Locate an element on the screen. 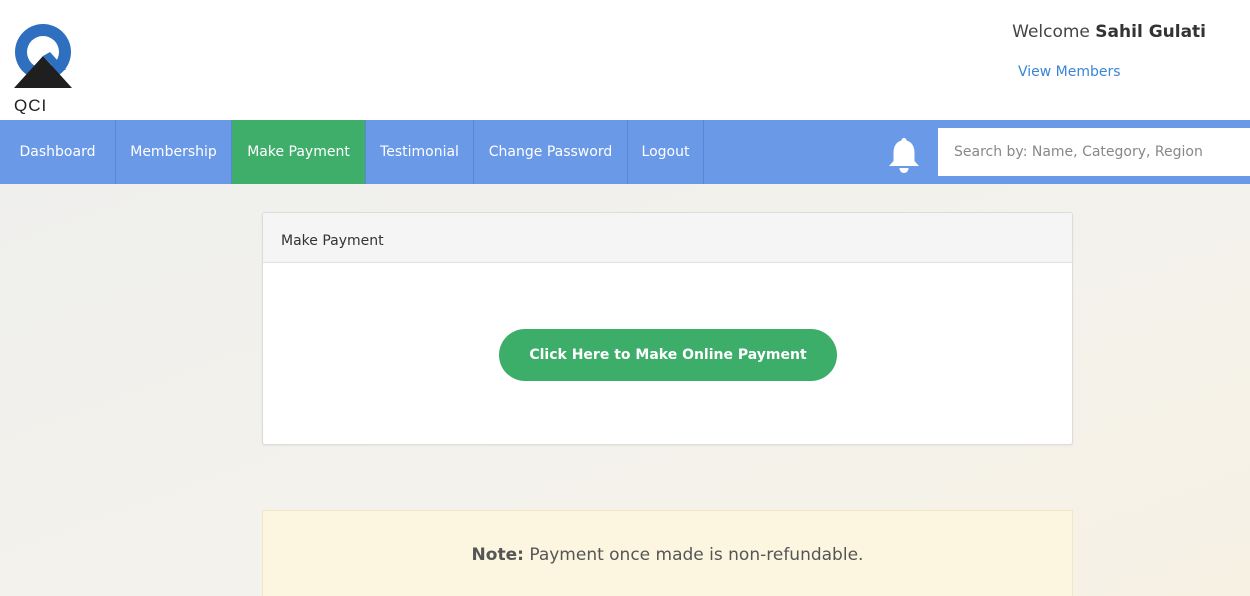  nav-change-password: Change Password is located at coordinates (551, 152).